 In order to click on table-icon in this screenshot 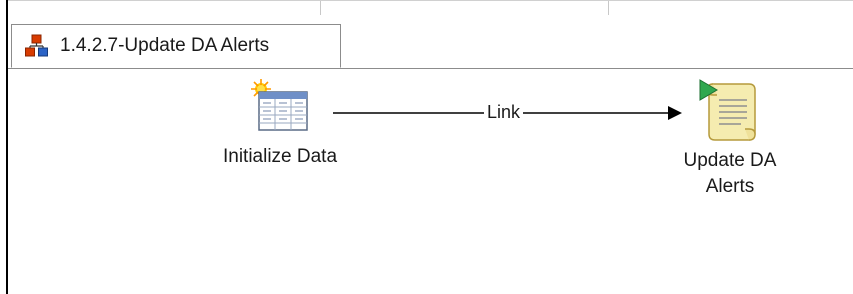, I will do `click(279, 105)`.